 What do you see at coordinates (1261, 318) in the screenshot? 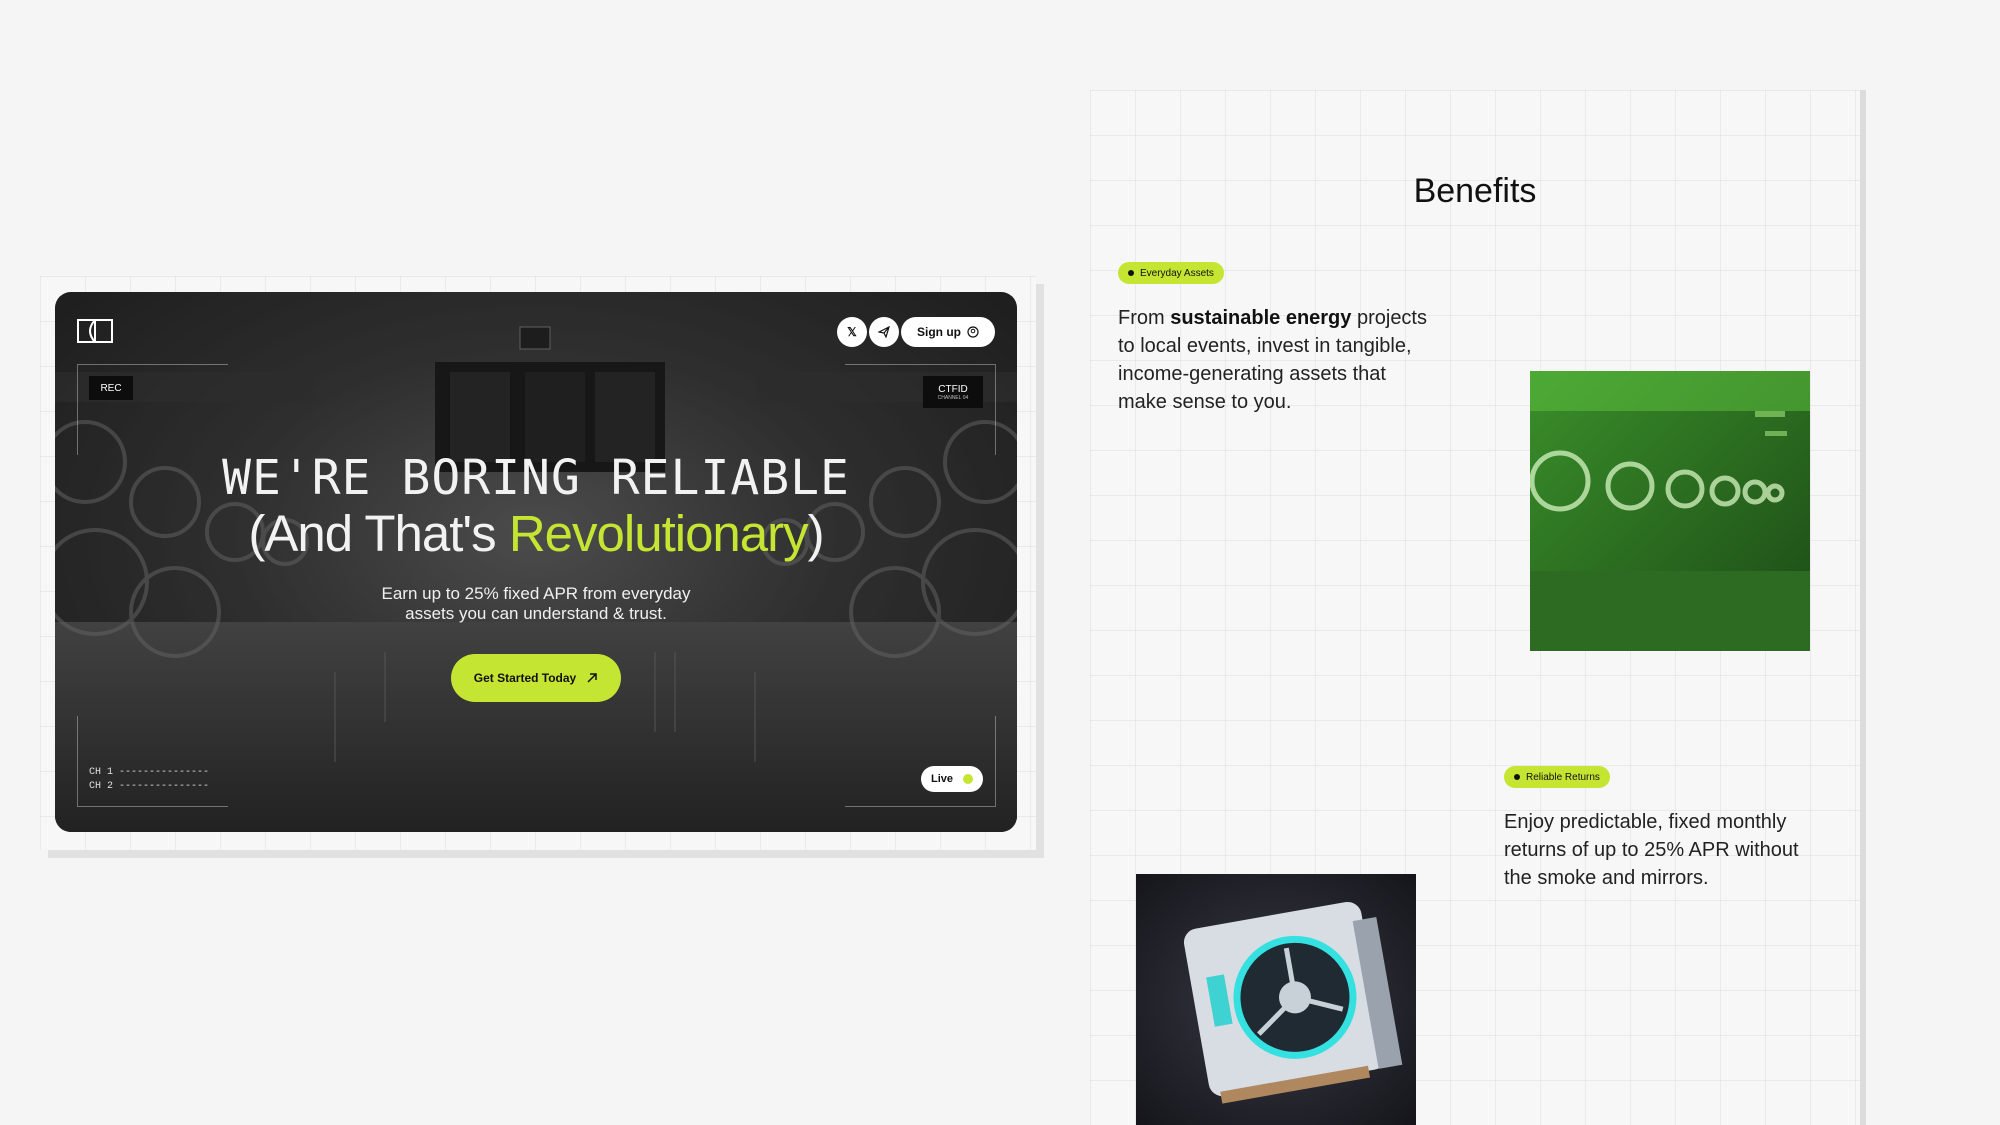
I see `benefit-text-bold: sustainable energy` at bounding box center [1261, 318].